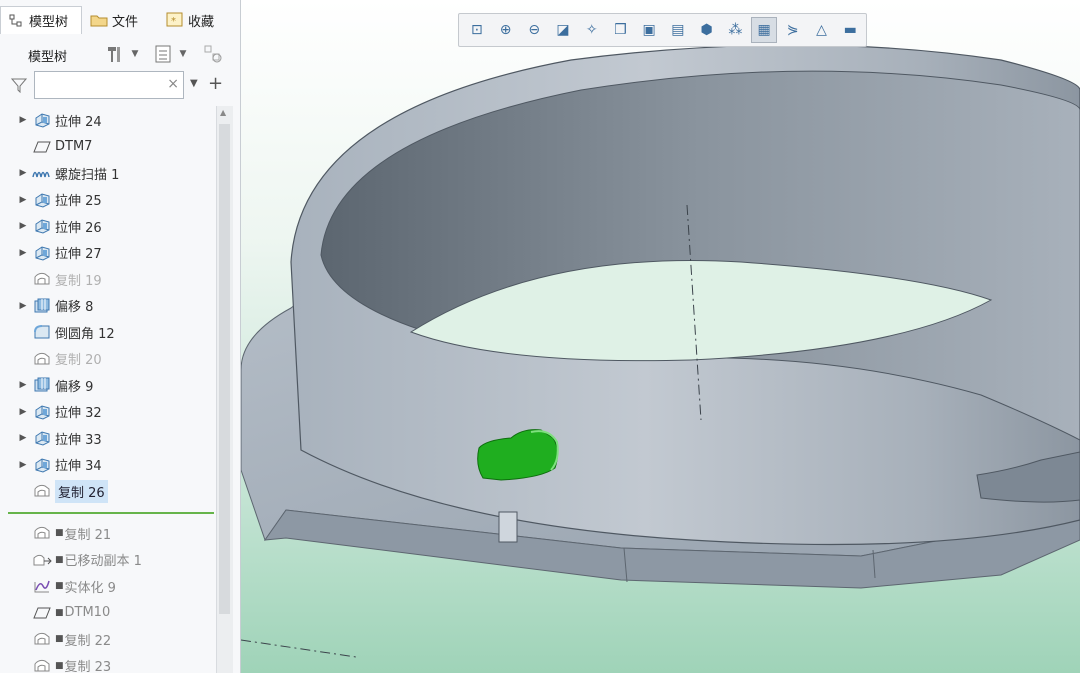  I want to click on tree-row: ▶ 螺旋扫描 1, so click(108, 173).